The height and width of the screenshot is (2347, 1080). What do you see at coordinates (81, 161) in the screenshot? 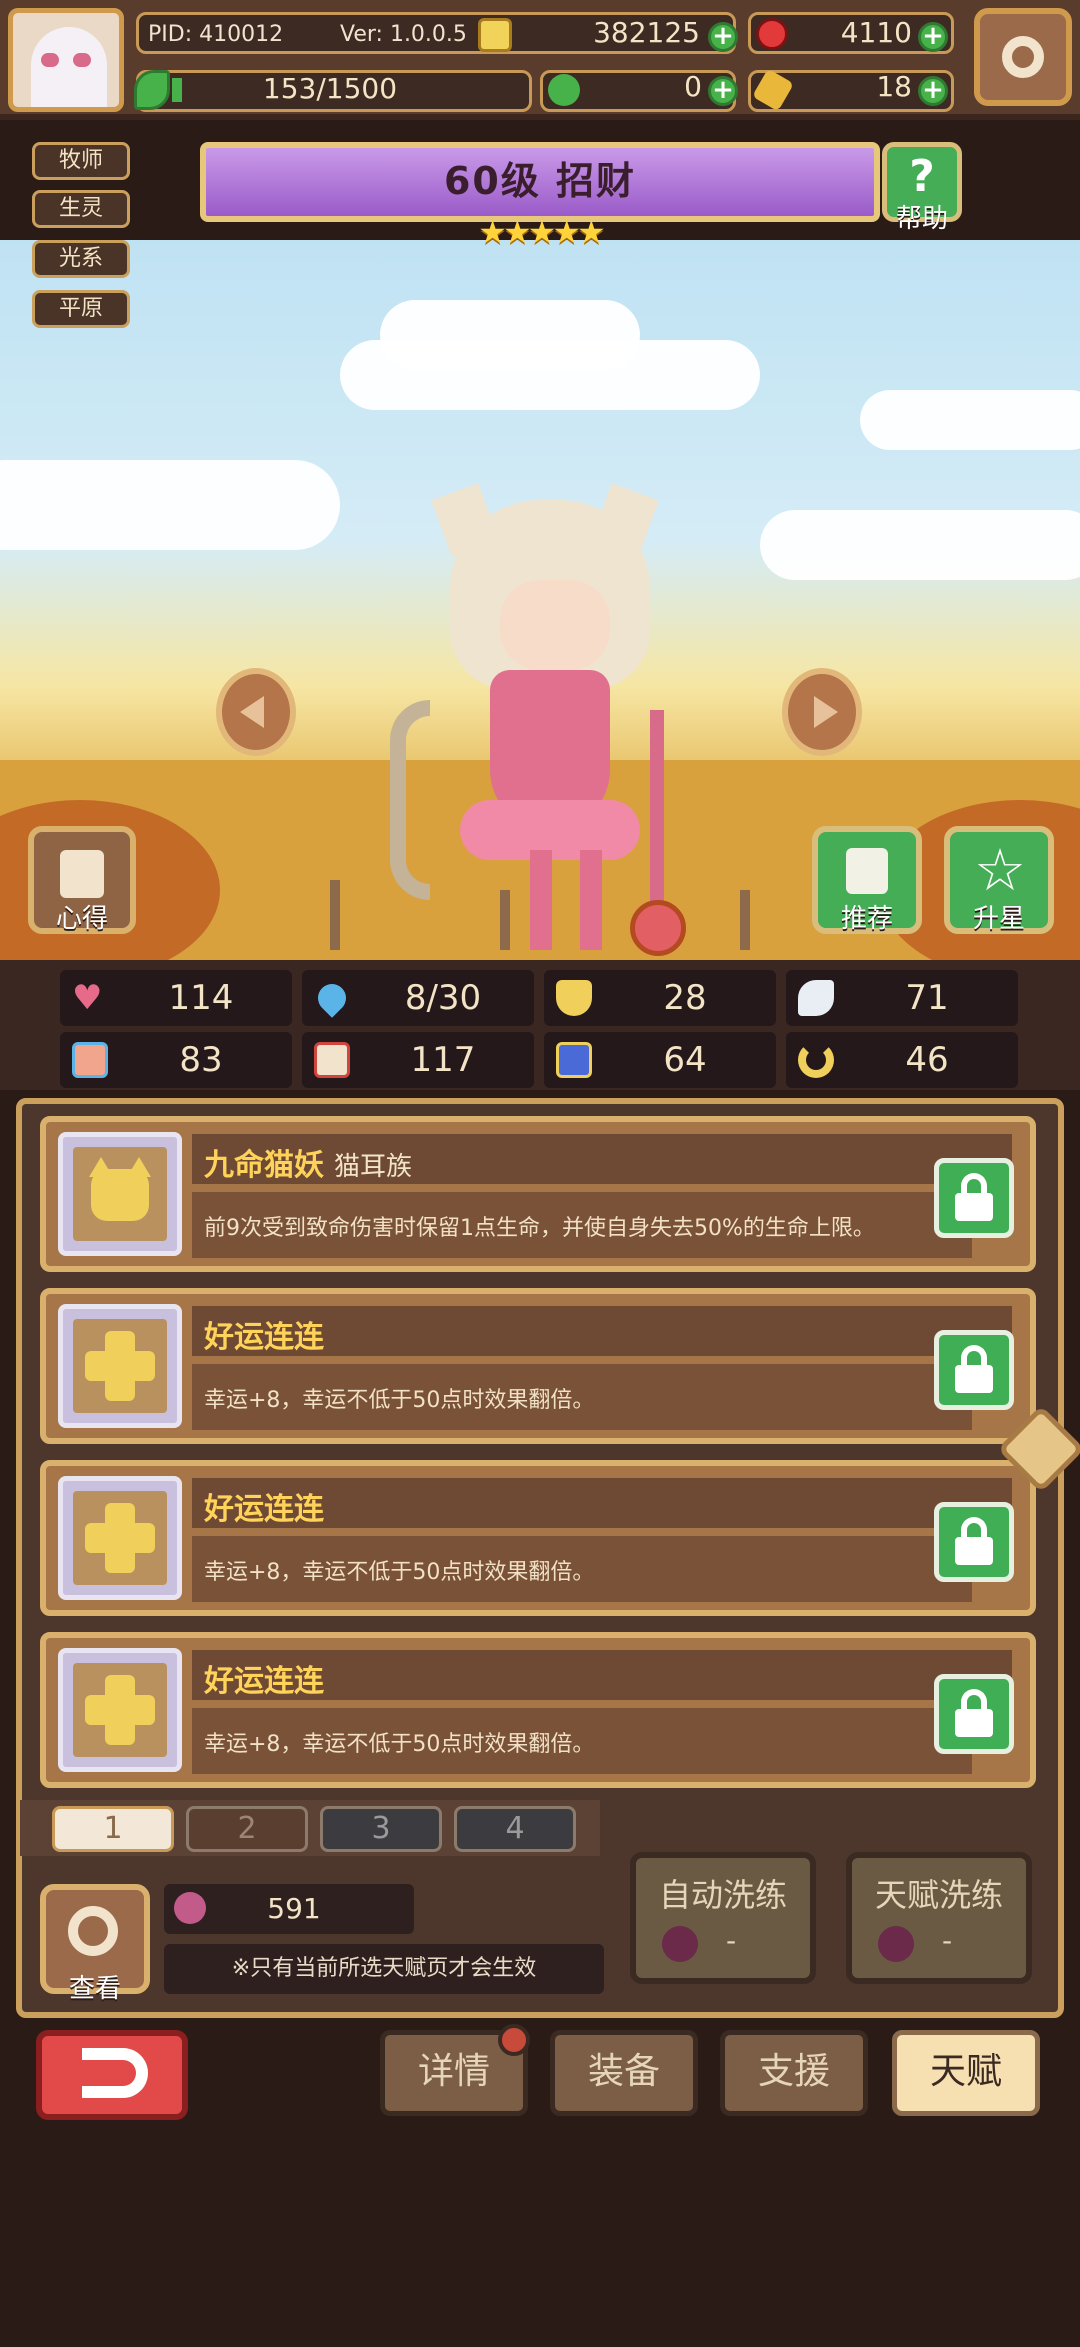
I see `tag-class: 牧师` at bounding box center [81, 161].